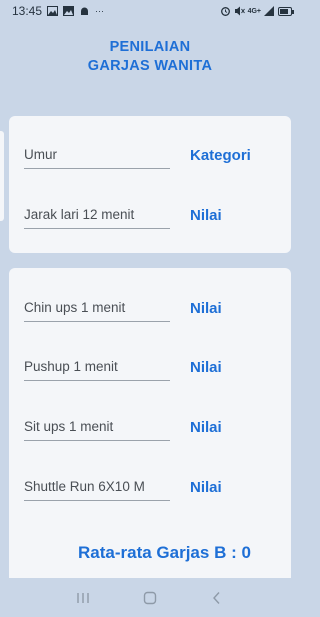 This screenshot has height=617, width=320. Describe the element at coordinates (206, 215) in the screenshot. I see `run-score-label: Nilai` at that location.